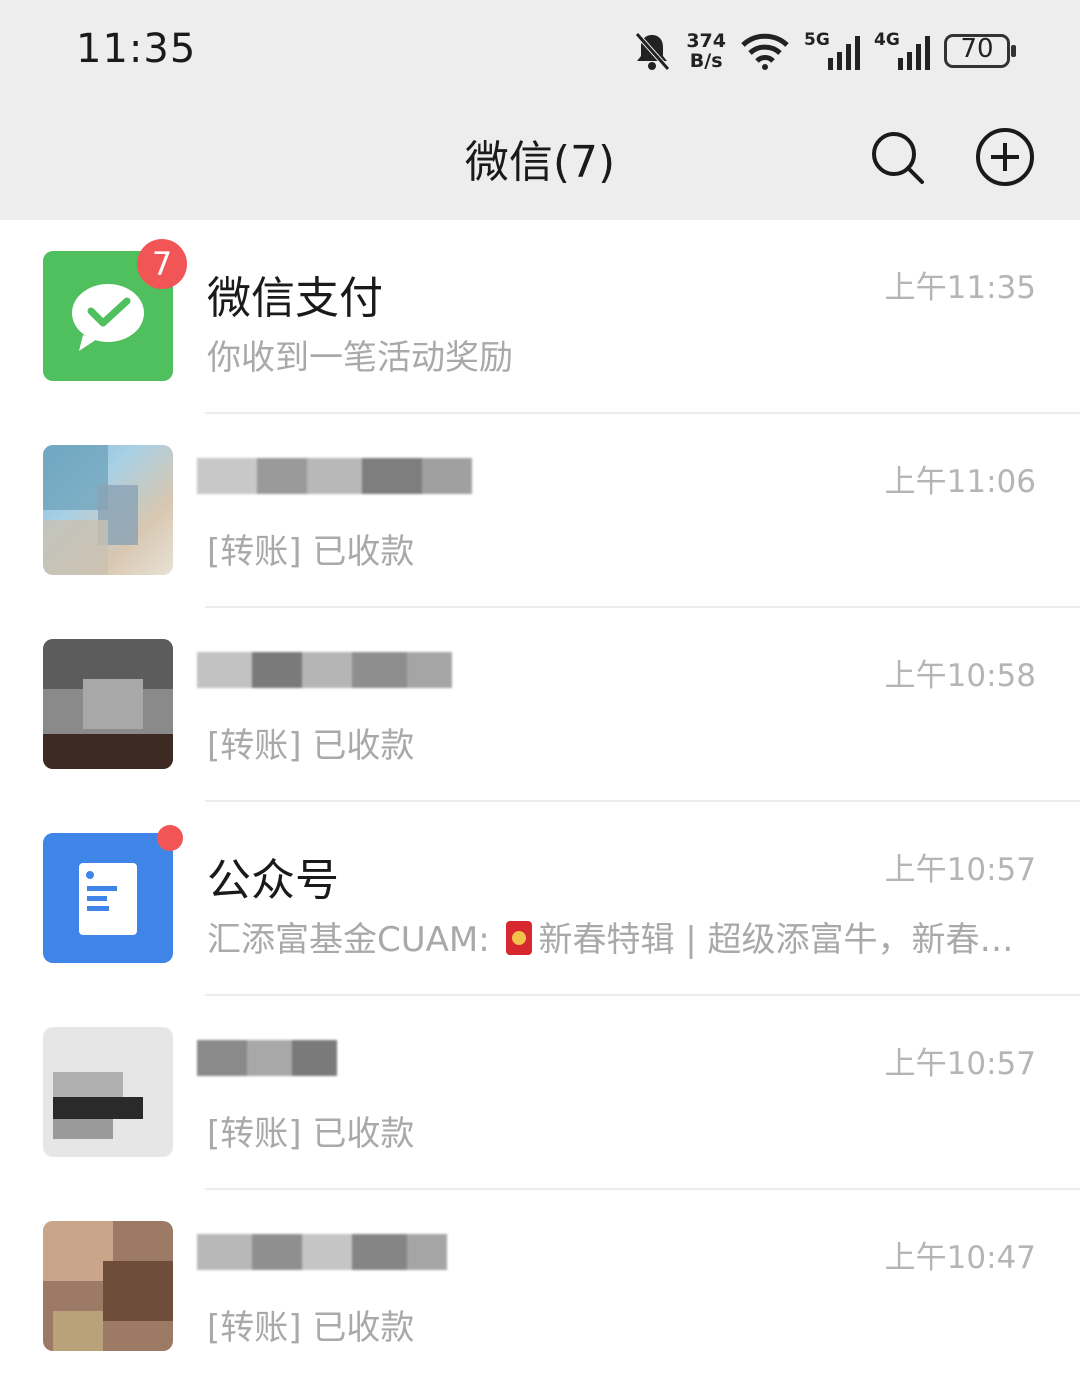  What do you see at coordinates (977, 49) in the screenshot?
I see `battery-level: 70` at bounding box center [977, 49].